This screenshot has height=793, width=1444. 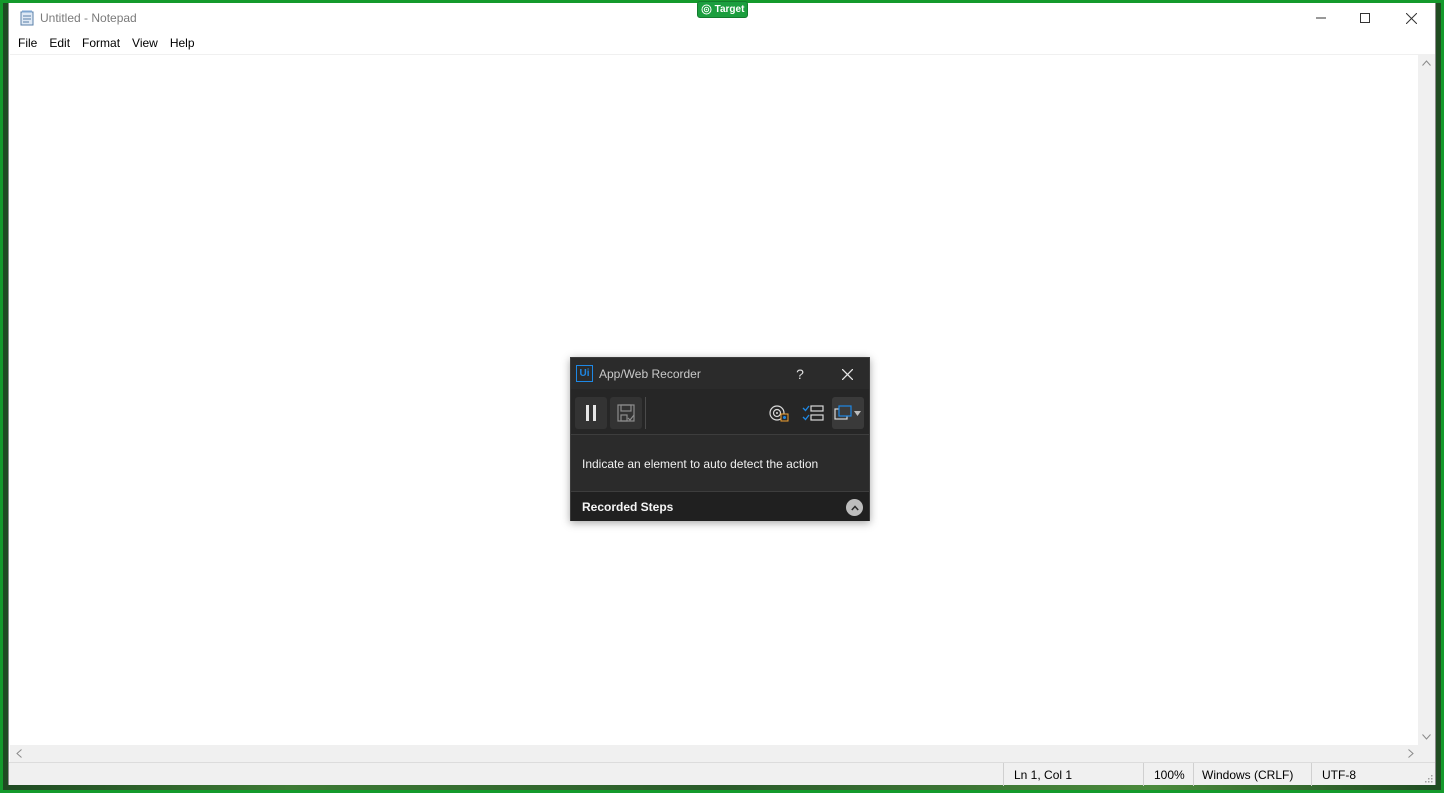 I want to click on recorder-toolbar, so click(x=720, y=412).